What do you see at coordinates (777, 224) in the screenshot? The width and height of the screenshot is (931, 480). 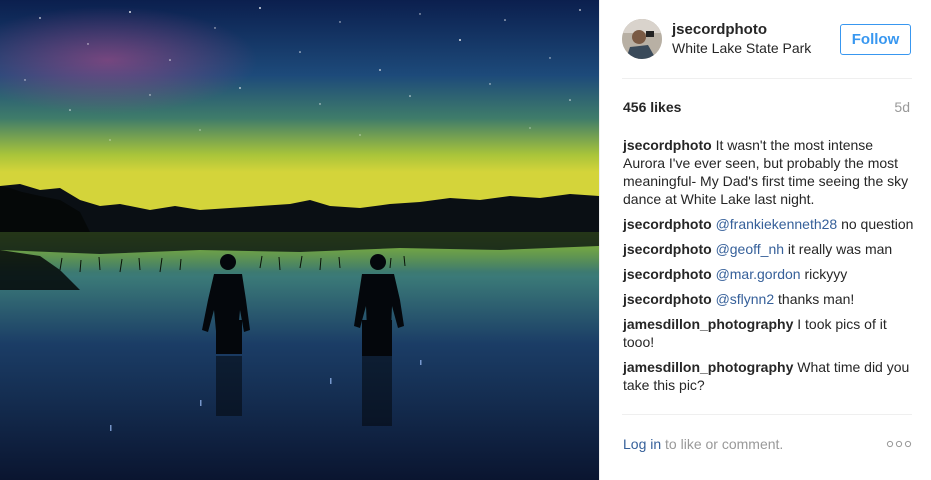 I see `comment-mention: @frankiekenneth28` at bounding box center [777, 224].